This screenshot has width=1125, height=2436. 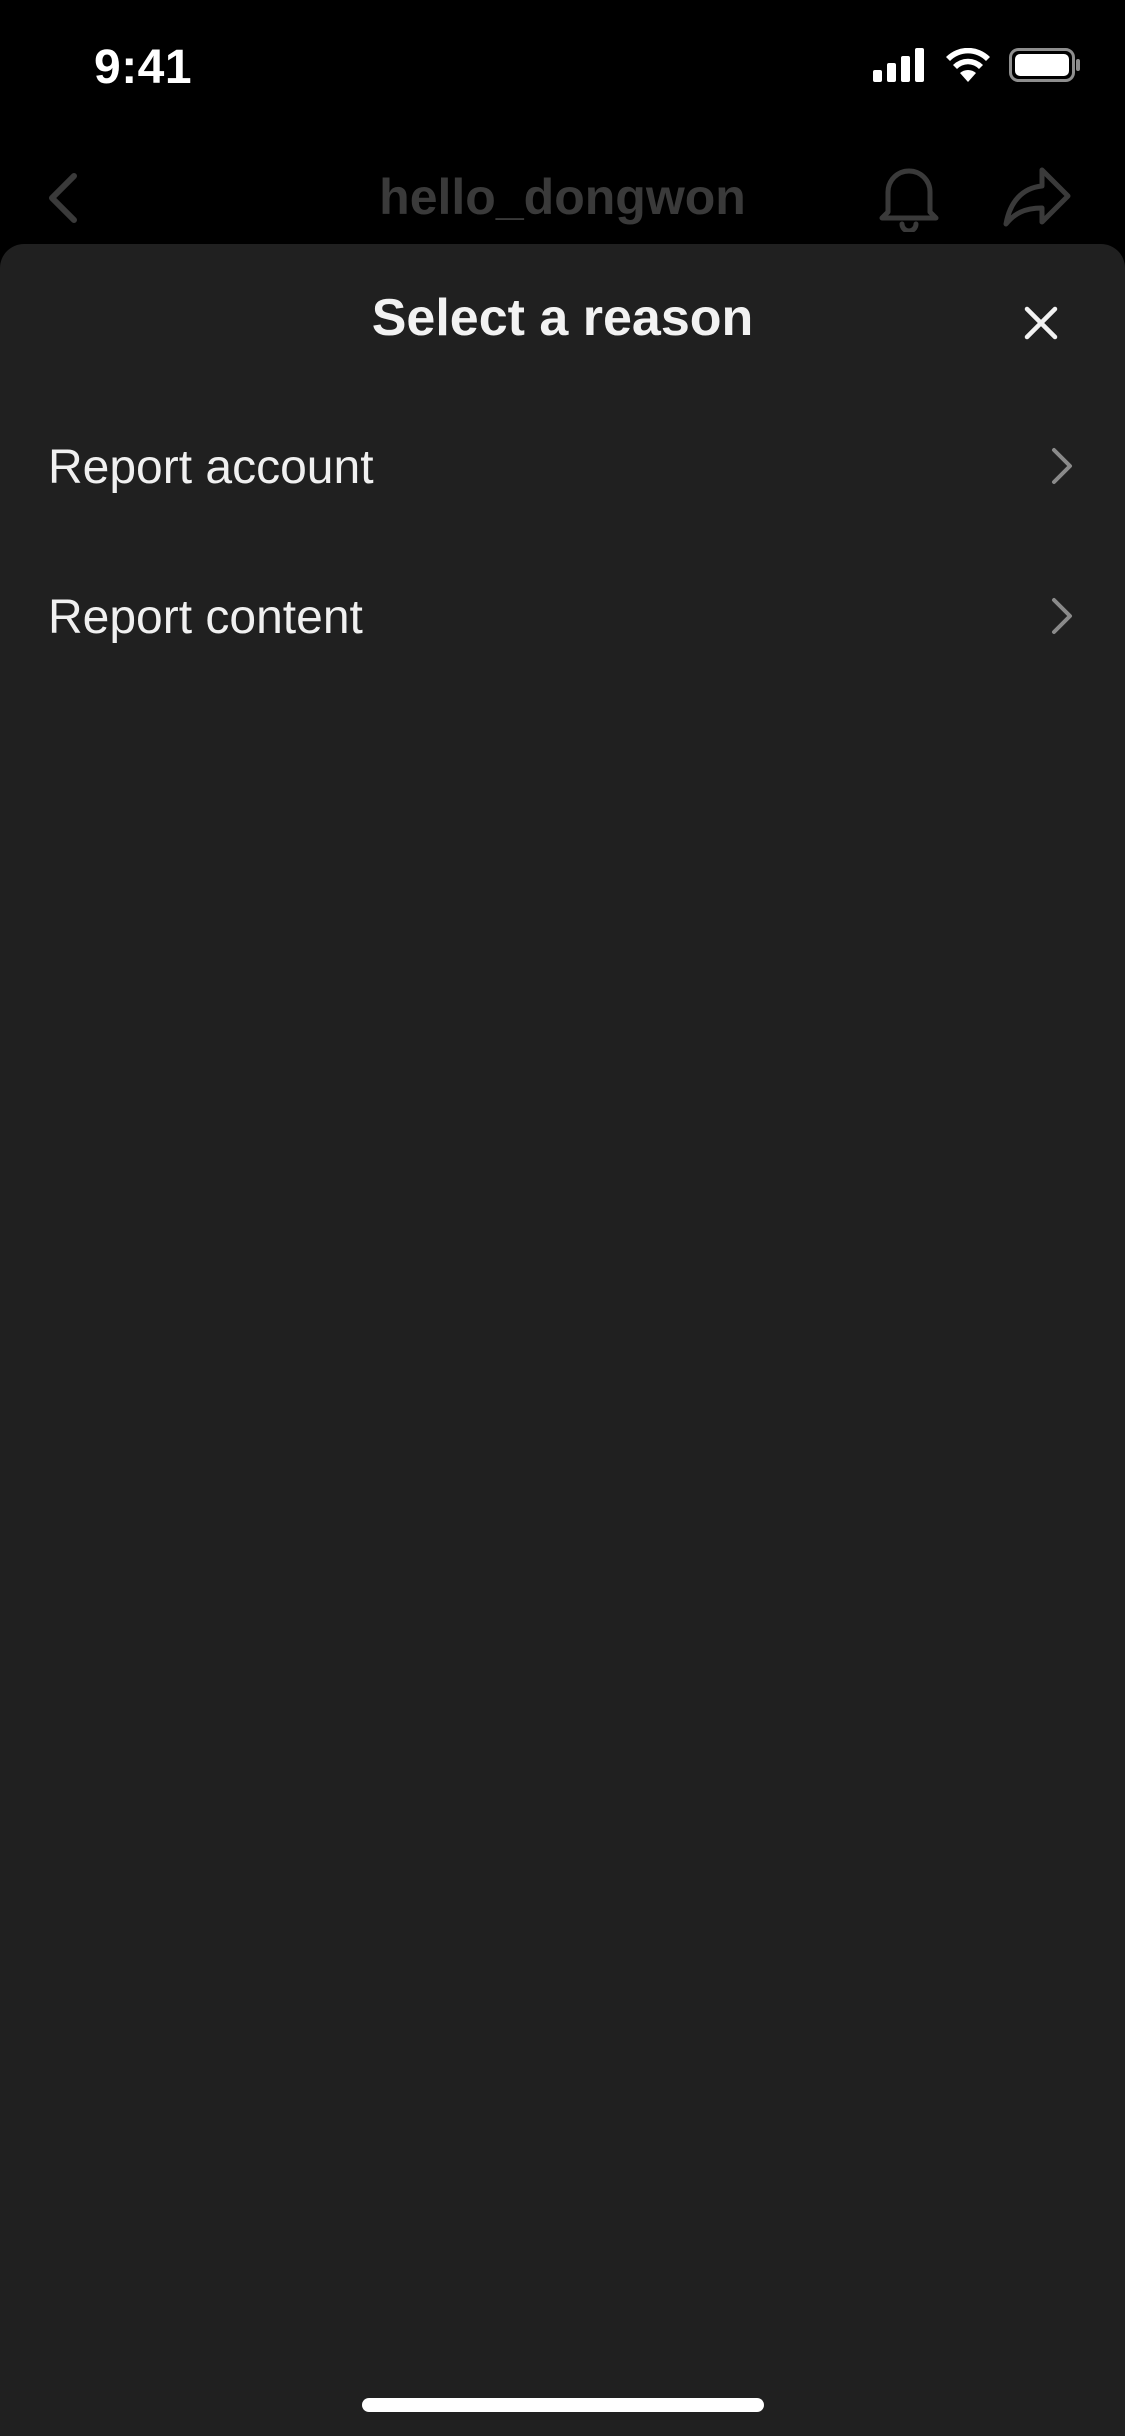 I want to click on status-icons, so click(x=977, y=67).